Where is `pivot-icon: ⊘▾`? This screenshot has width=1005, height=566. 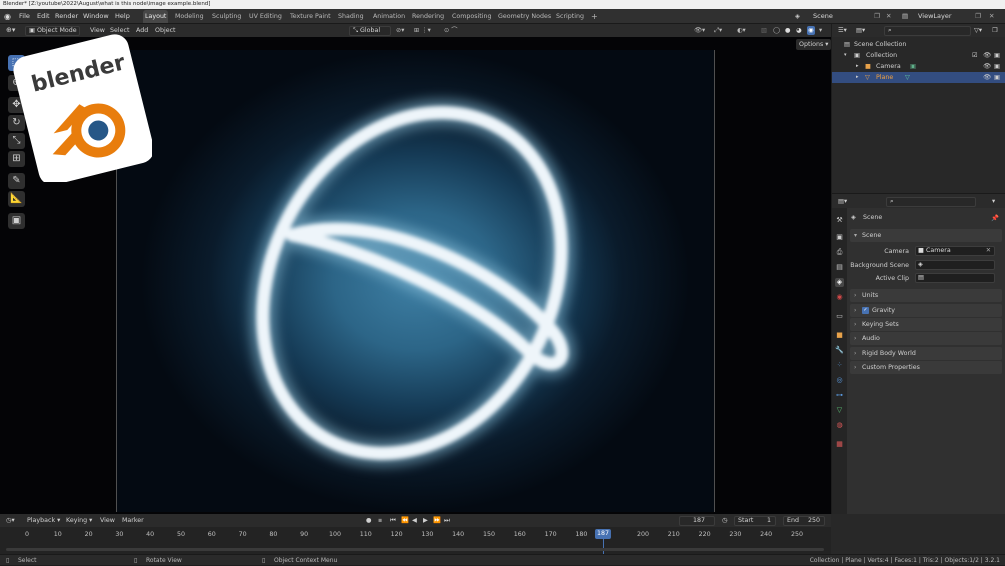 pivot-icon: ⊘▾ is located at coordinates (400, 30).